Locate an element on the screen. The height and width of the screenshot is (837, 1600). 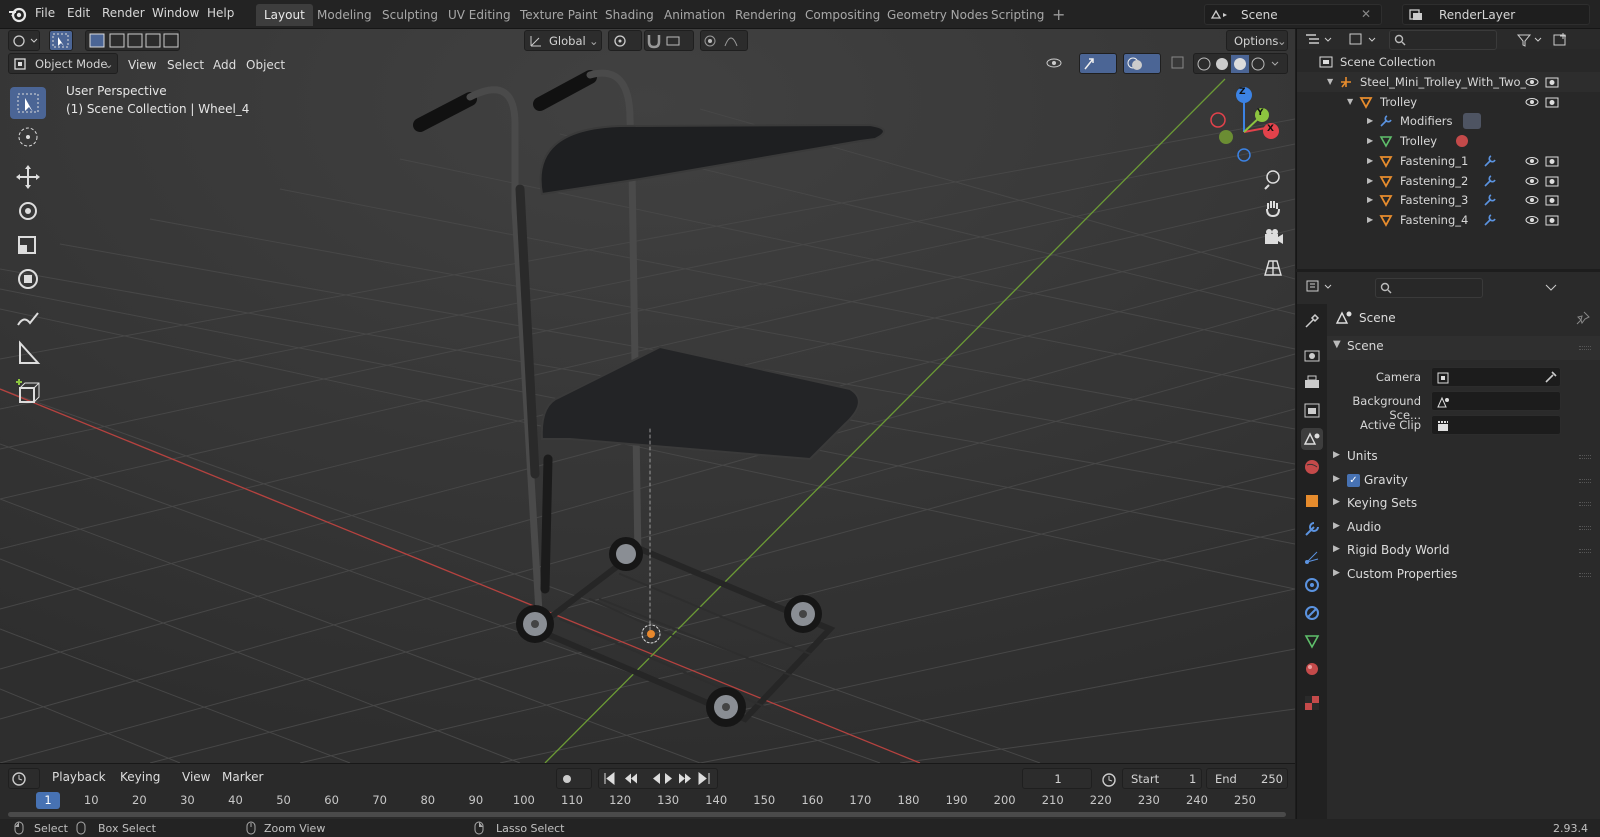
options-dropdown: Options ⌄ is located at coordinates (1257, 40).